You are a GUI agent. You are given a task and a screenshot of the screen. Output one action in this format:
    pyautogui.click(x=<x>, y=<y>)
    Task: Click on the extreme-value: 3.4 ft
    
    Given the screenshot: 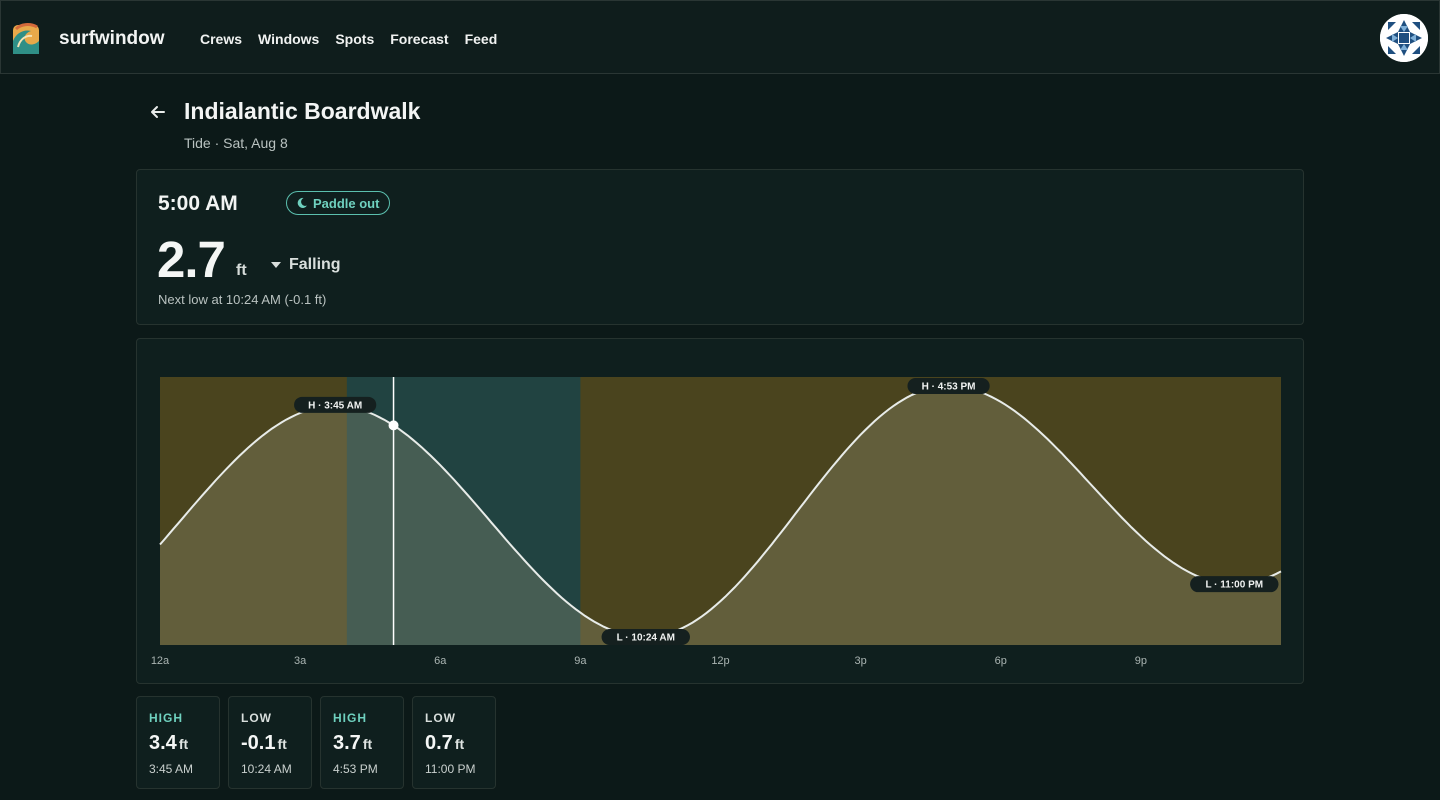 What is the action you would take?
    pyautogui.click(x=169, y=743)
    